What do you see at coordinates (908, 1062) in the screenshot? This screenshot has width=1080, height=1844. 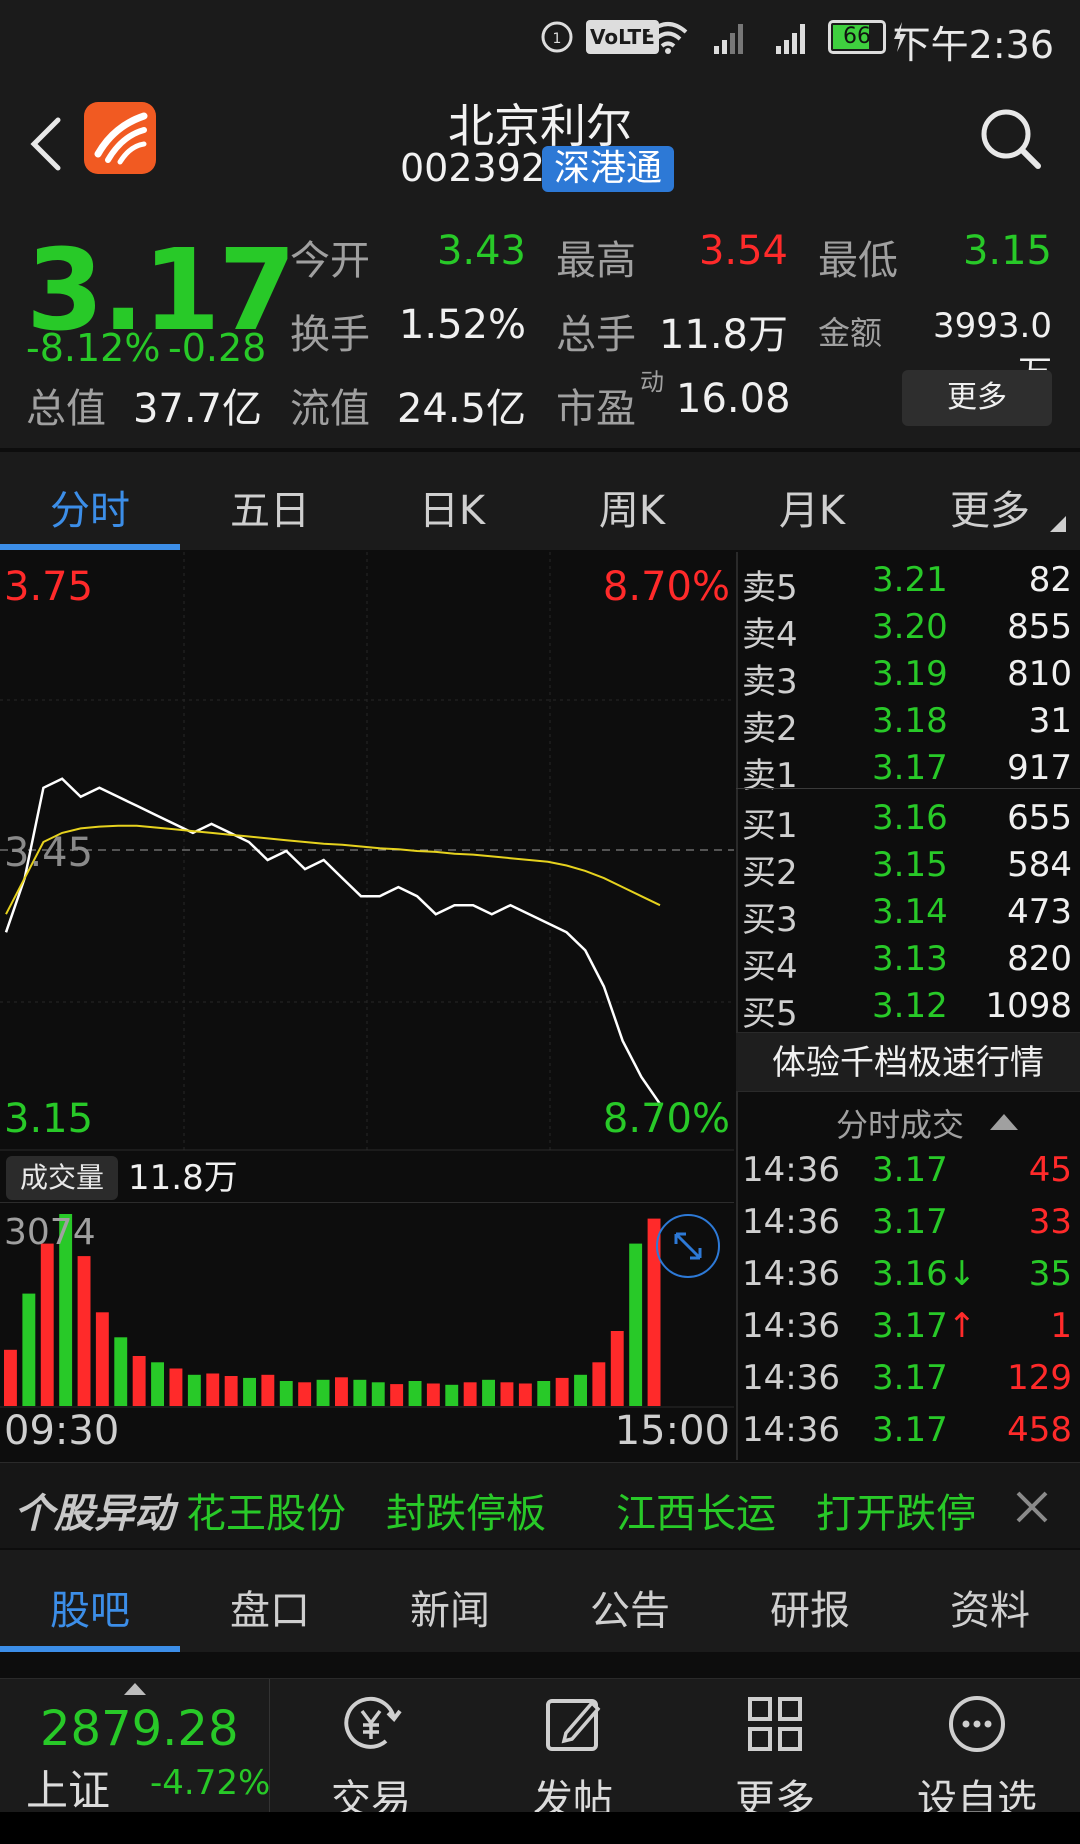 I see `level-promo-button: 体验千档极速行情` at bounding box center [908, 1062].